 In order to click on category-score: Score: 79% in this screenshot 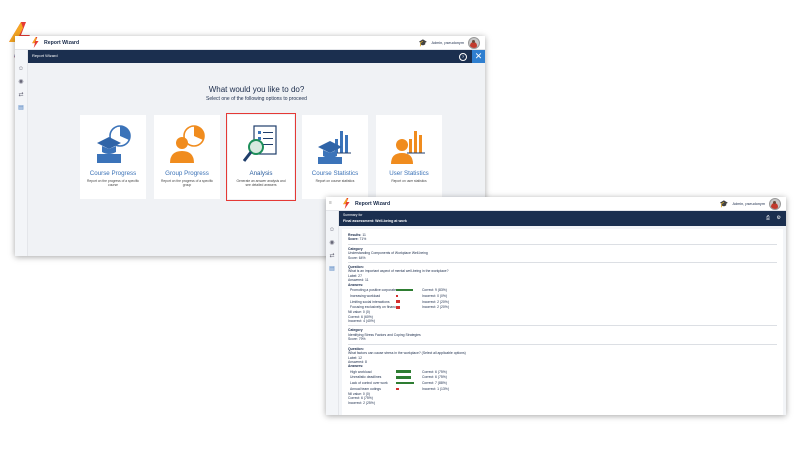, I will do `click(357, 339)`.